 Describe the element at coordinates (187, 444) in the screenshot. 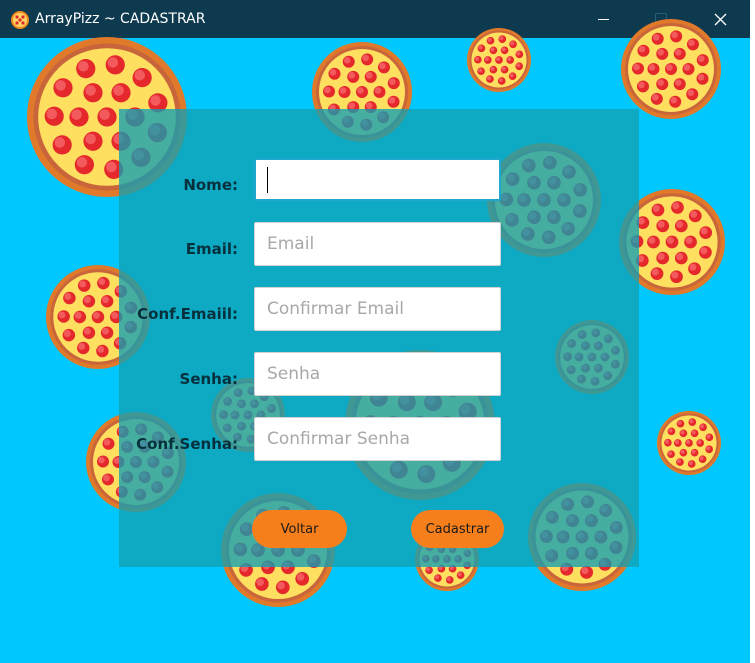

I see `confirm-password-label: Conf.Senha:` at that location.